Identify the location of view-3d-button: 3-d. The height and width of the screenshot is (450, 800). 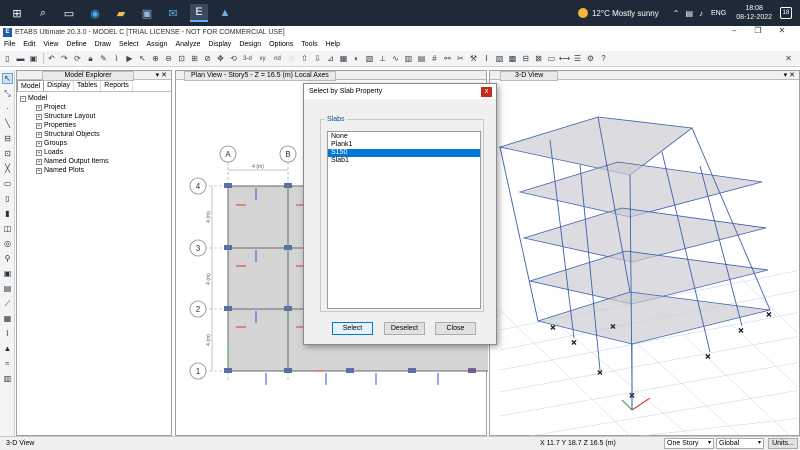
(247, 58).